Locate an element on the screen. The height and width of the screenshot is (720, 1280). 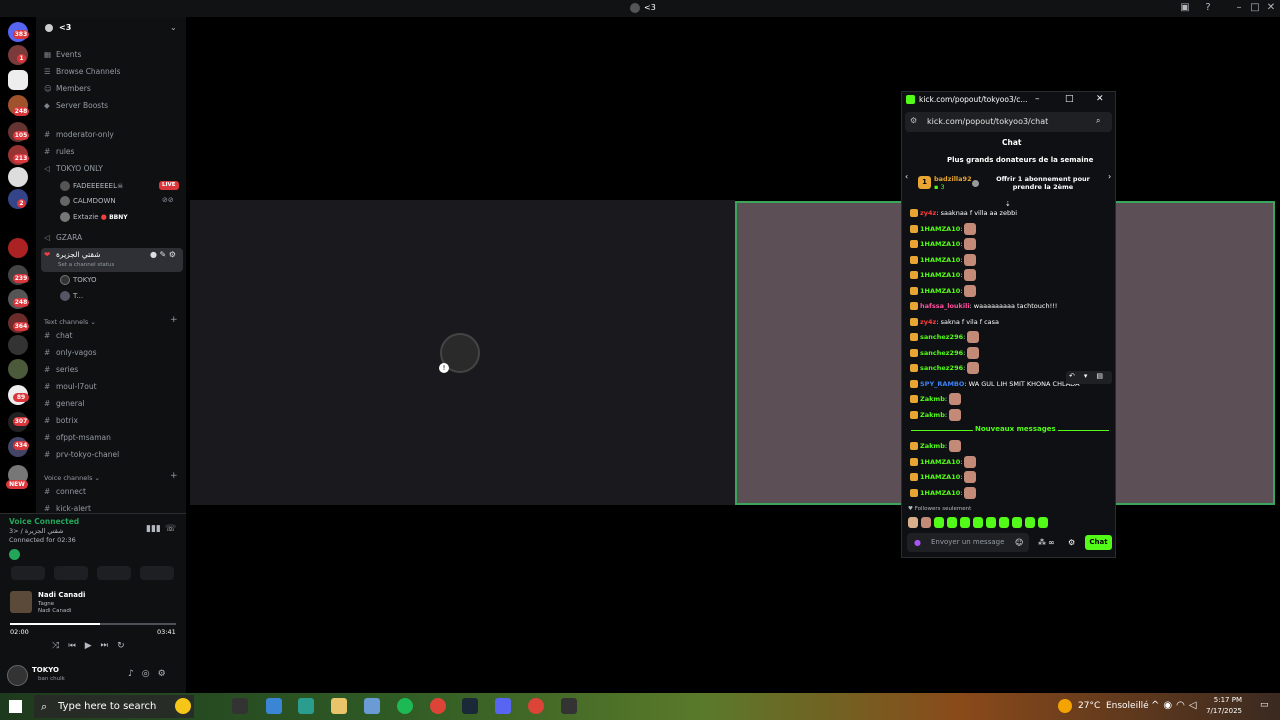
voice-user: Extazie ● BBNY is located at coordinates (94, 217).